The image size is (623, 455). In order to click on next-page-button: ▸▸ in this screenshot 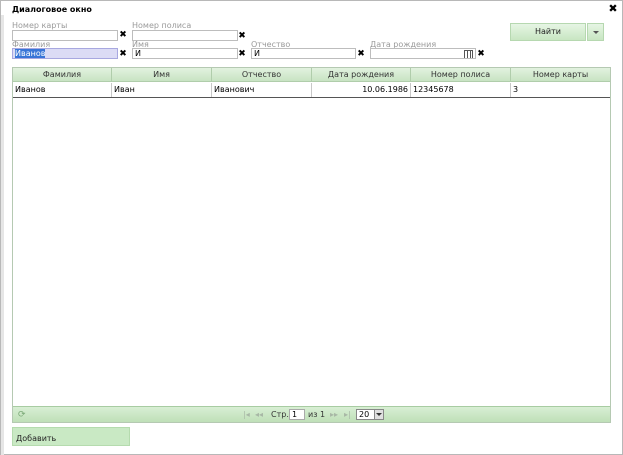, I will do `click(334, 415)`.